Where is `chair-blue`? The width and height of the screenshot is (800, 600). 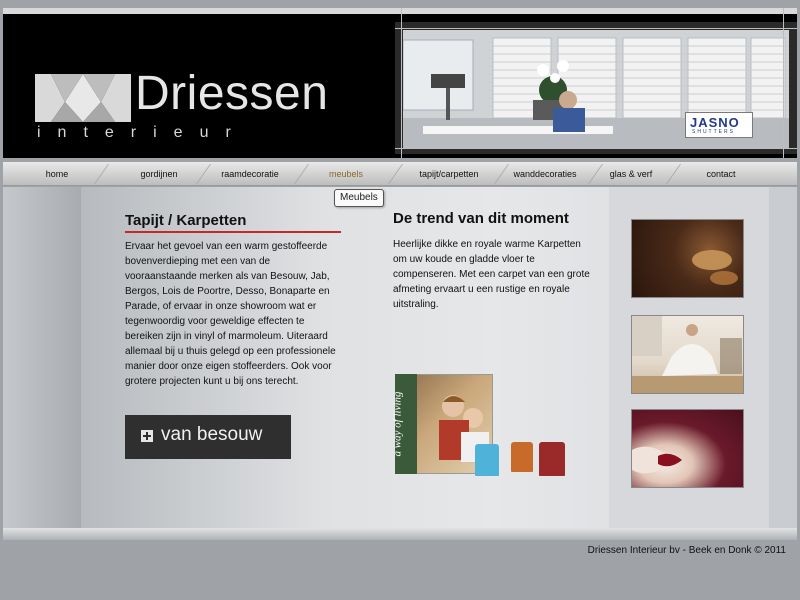
chair-blue is located at coordinates (487, 460).